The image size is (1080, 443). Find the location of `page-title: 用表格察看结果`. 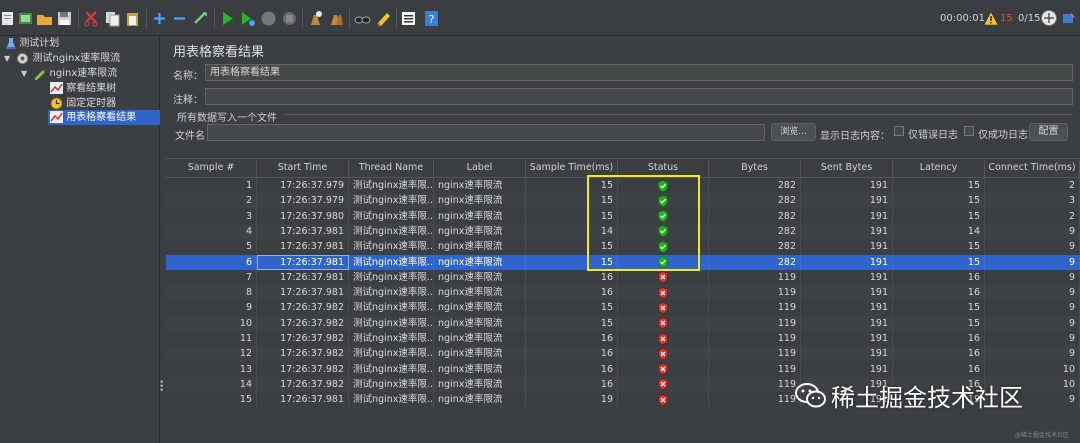

page-title: 用表格察看结果 is located at coordinates (219, 52).